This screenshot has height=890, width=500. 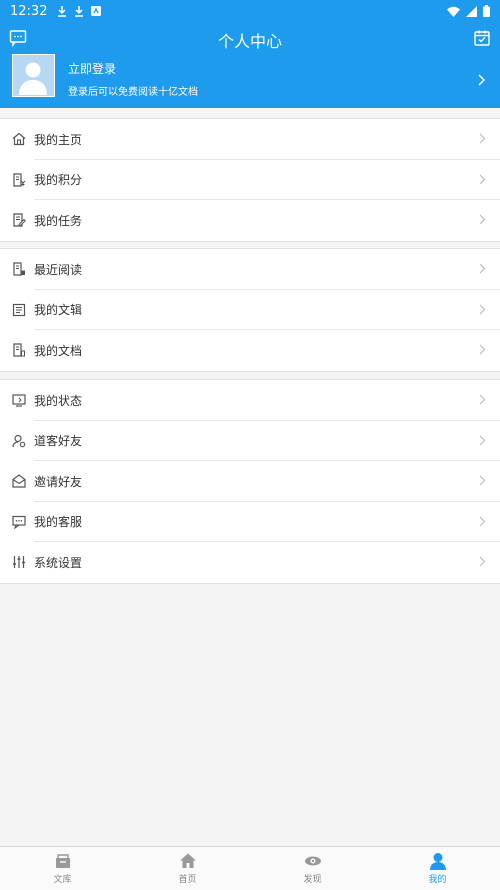 I want to click on tab-discover: 发现, so click(x=312, y=868).